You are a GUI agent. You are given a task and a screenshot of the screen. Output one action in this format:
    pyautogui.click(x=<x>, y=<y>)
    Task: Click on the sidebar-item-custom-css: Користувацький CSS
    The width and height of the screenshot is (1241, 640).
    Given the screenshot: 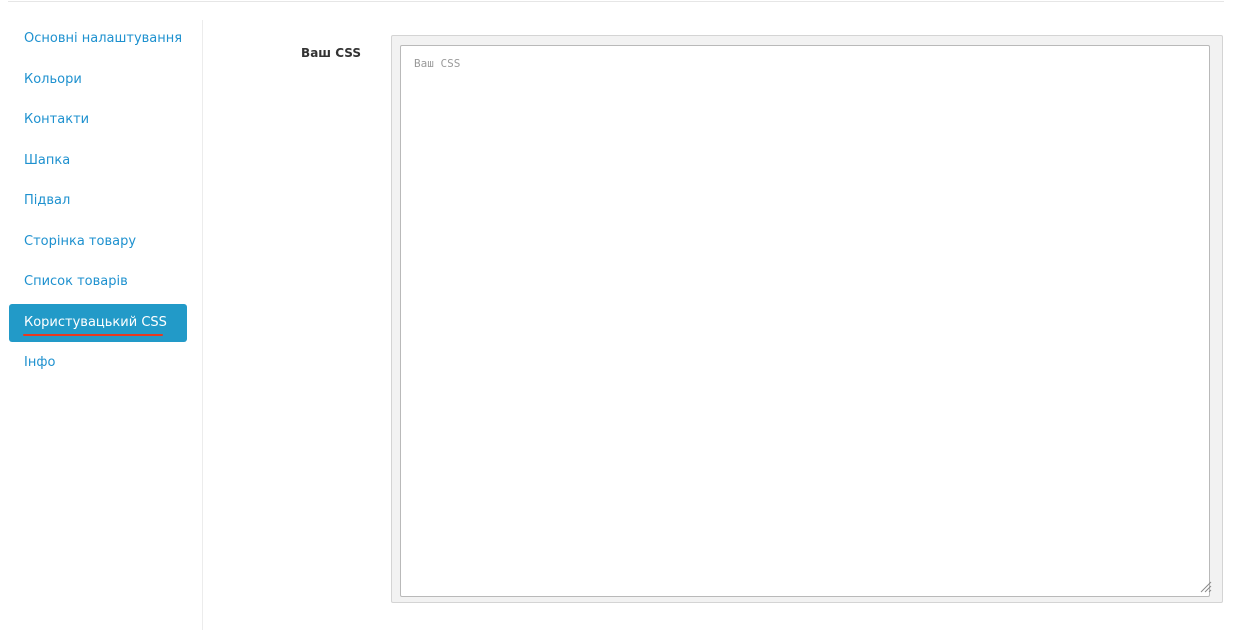 What is the action you would take?
    pyautogui.click(x=98, y=322)
    